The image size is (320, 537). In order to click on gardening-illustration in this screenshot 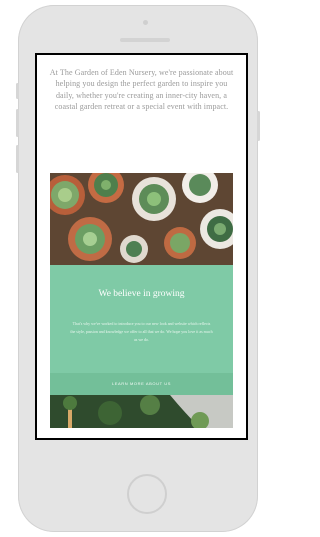, I will do `click(141, 411)`.